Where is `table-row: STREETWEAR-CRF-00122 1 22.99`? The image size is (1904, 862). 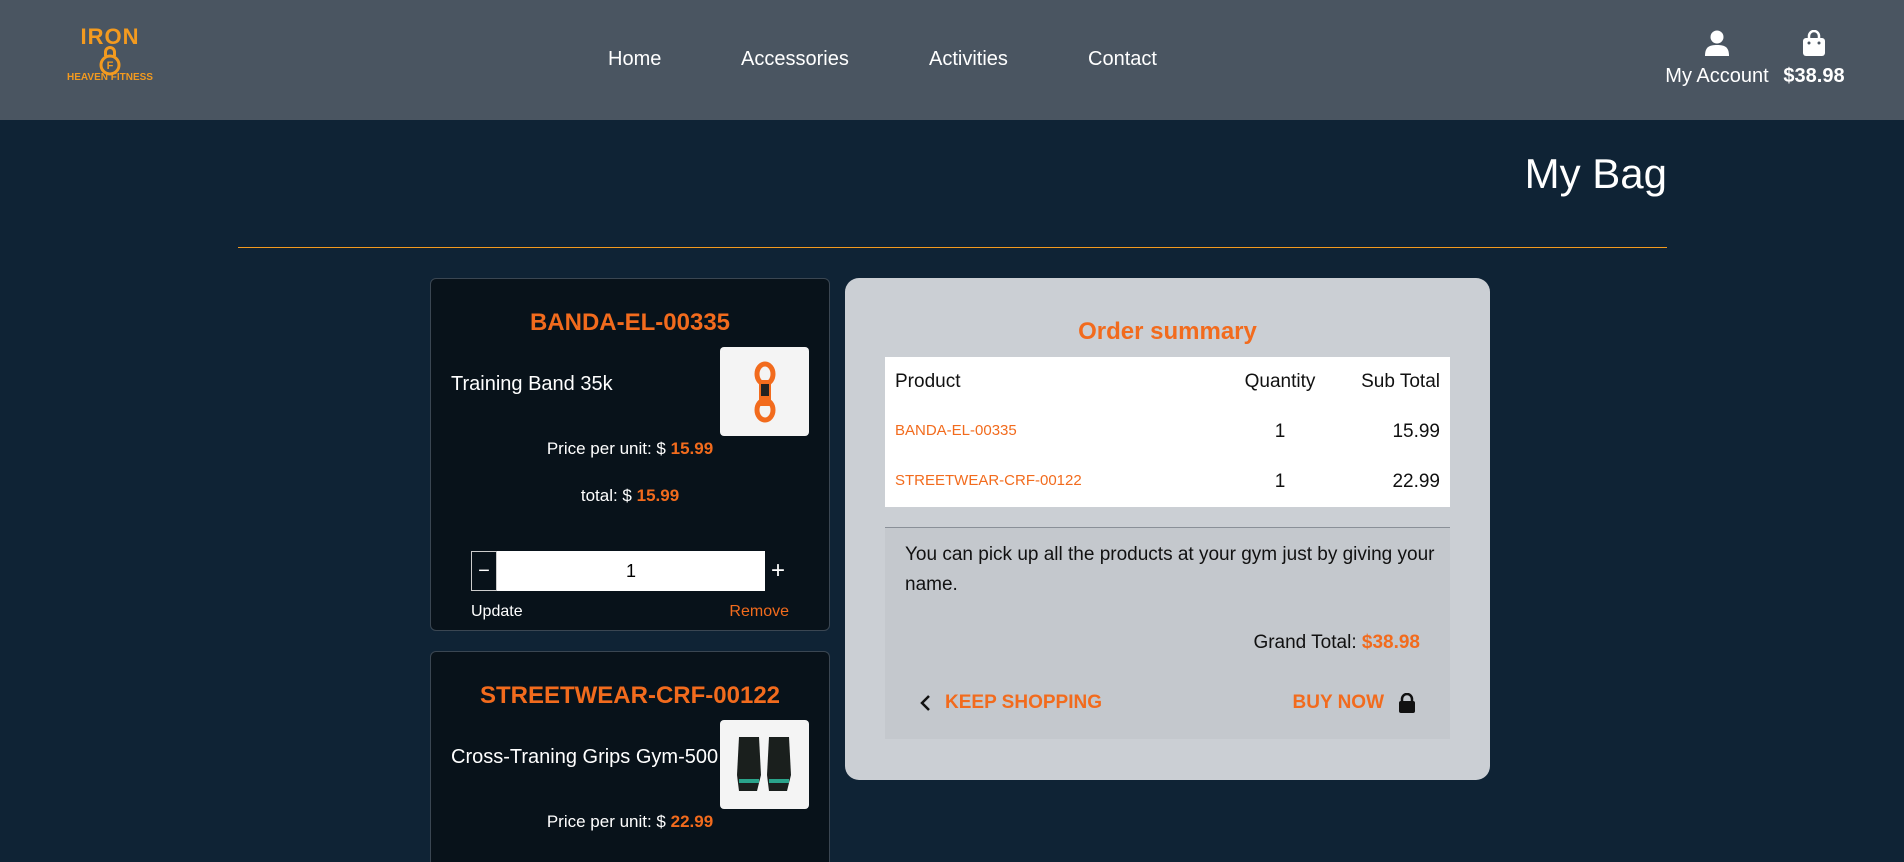
table-row: STREETWEAR-CRF-00122 1 22.99 is located at coordinates (1167, 482).